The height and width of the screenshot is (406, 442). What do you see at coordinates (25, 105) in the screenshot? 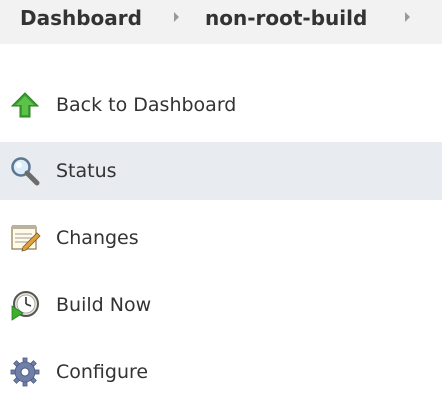
I see `up-arrow-icon` at bounding box center [25, 105].